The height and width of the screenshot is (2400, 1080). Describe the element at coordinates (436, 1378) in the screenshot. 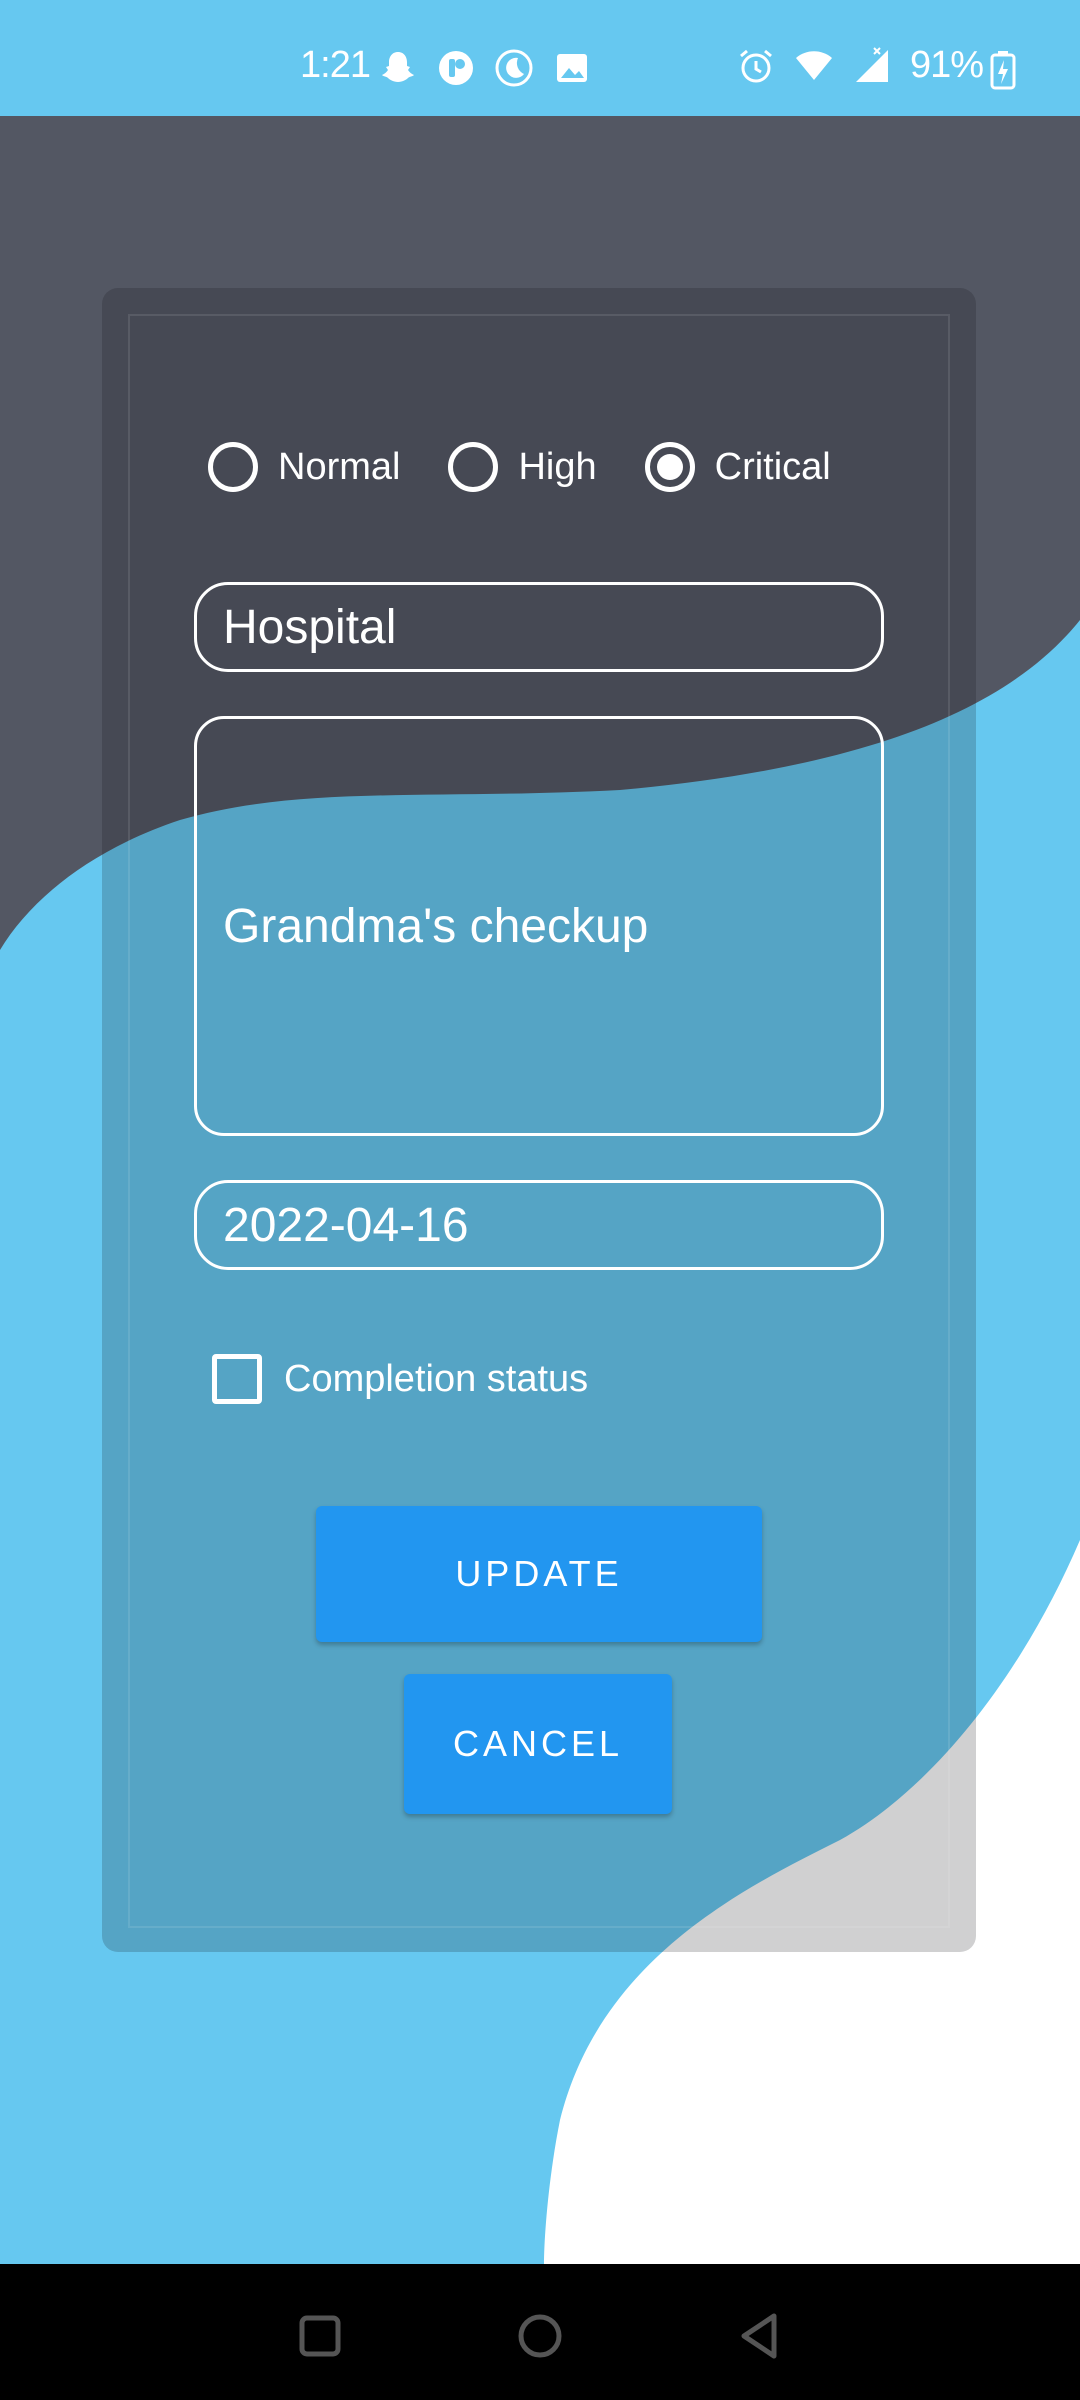

I see `completion-label: Completion status` at that location.